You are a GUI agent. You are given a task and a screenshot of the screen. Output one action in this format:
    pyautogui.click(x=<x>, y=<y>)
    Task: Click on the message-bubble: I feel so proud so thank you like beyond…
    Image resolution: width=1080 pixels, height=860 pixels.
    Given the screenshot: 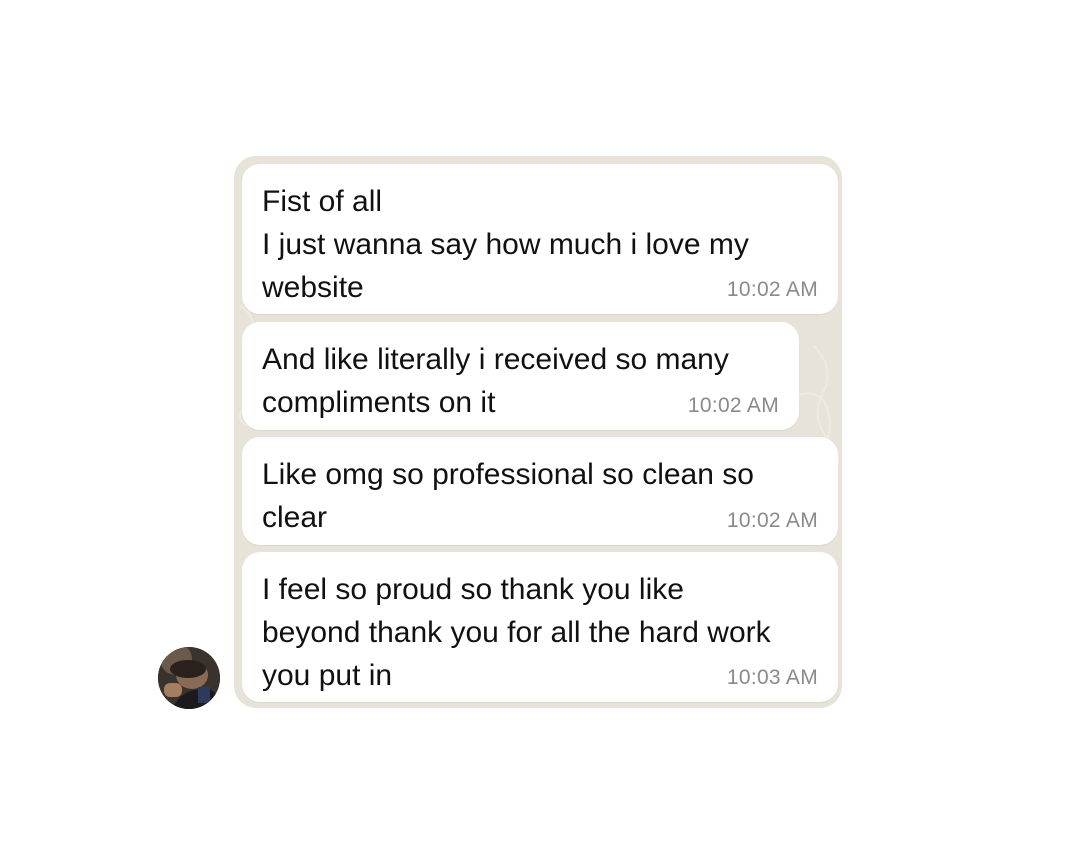 What is the action you would take?
    pyautogui.click(x=540, y=627)
    